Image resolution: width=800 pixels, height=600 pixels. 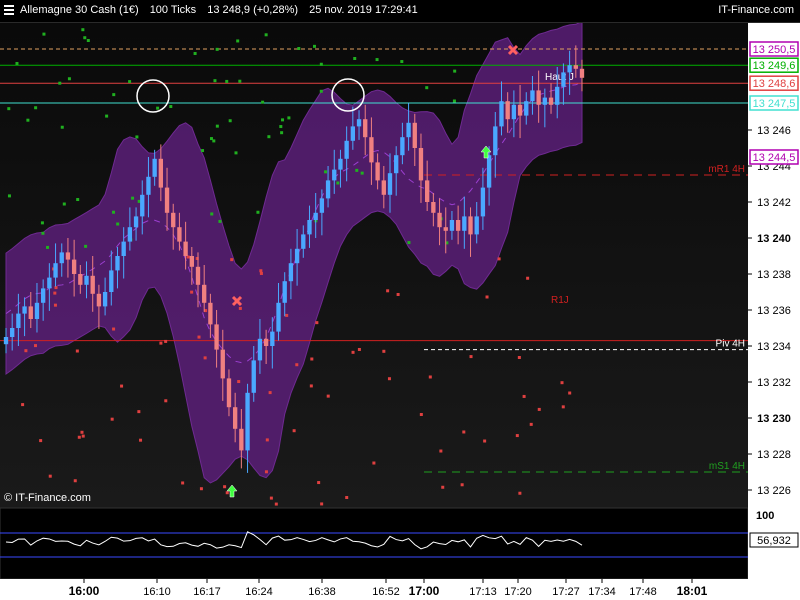 What do you see at coordinates (602, 592) in the screenshot?
I see `x-tick-label: 17:34` at bounding box center [602, 592].